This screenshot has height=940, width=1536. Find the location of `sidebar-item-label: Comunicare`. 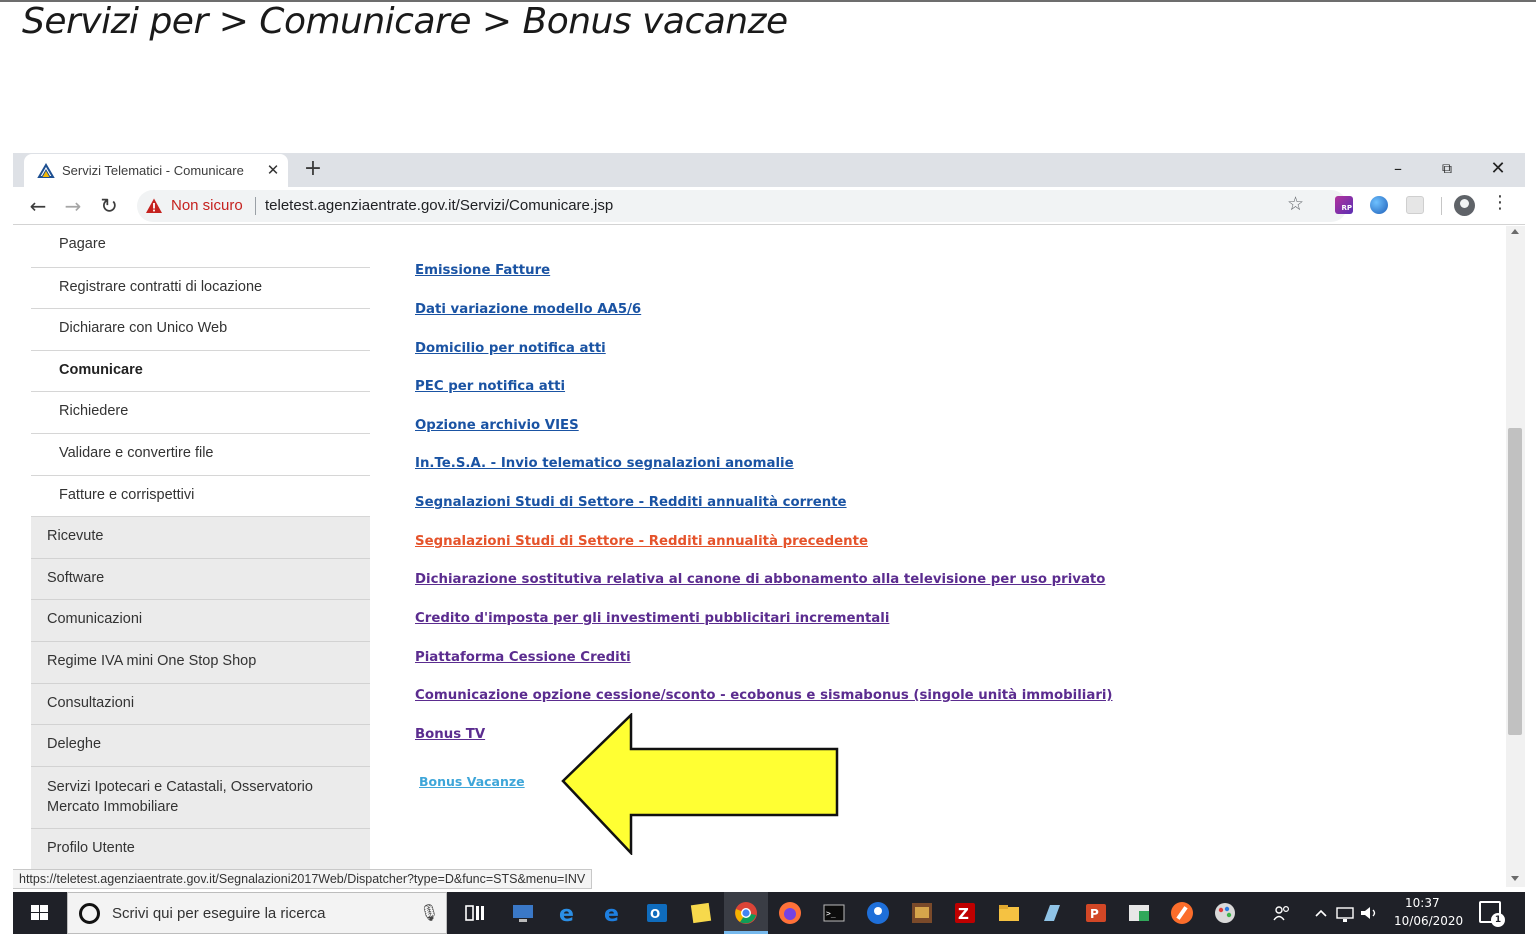

sidebar-item-label: Comunicare is located at coordinates (101, 369).